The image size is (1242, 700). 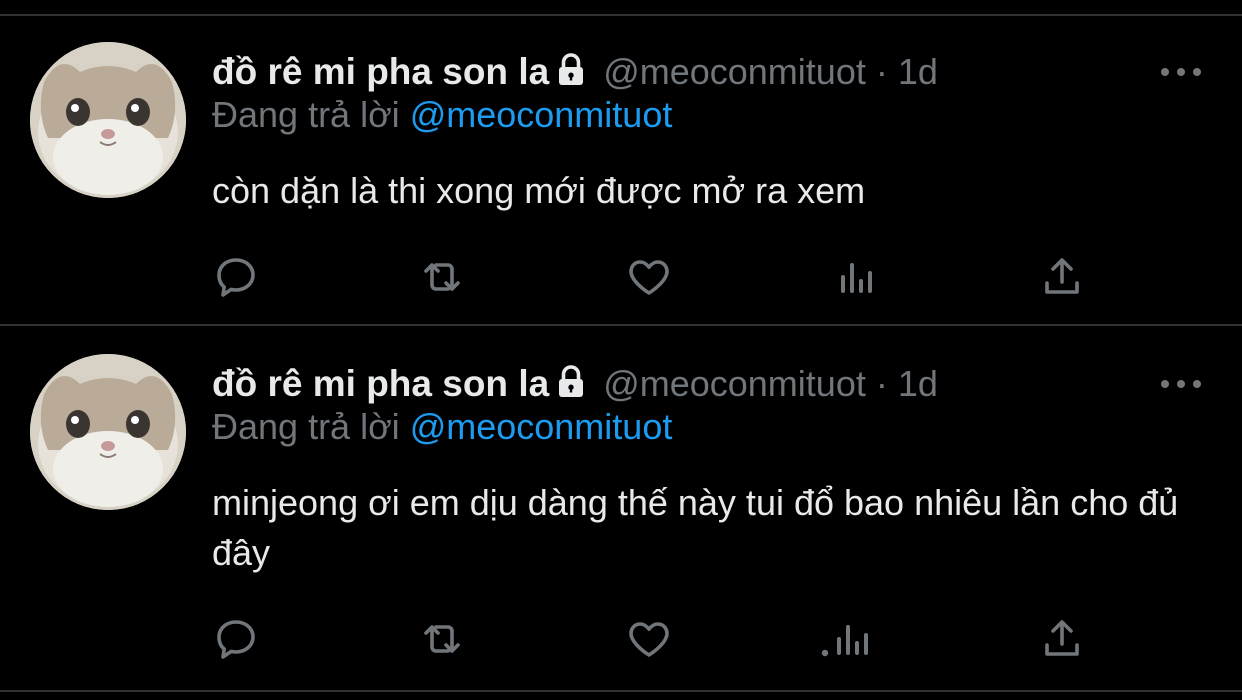 I want to click on top-divider, so click(x=621, y=15).